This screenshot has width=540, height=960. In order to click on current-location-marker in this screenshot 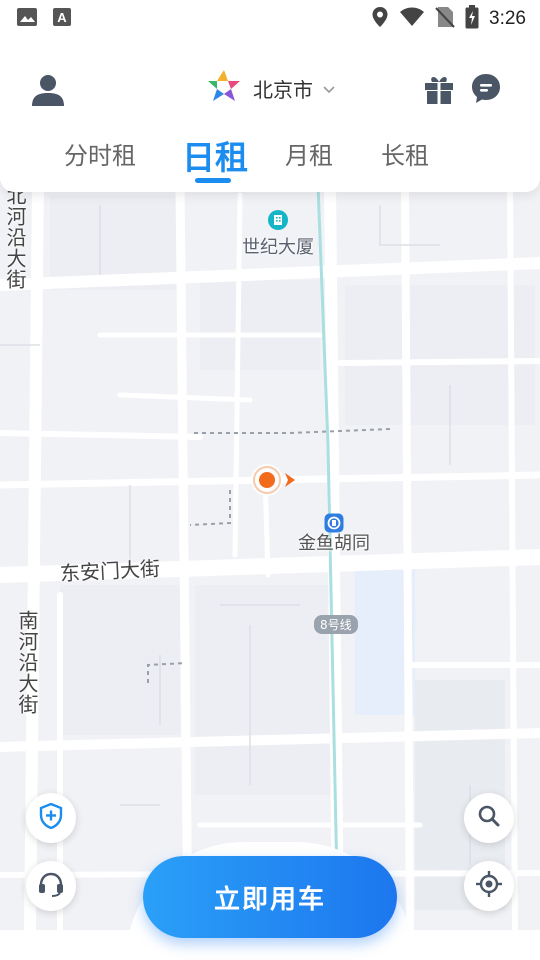, I will do `click(272, 480)`.